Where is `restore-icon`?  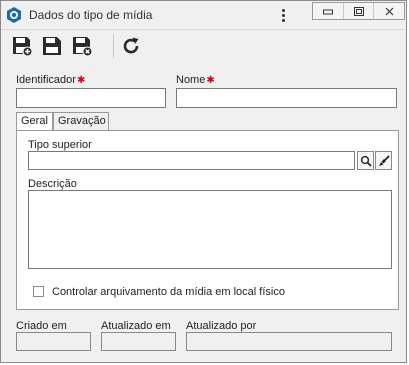 restore-icon is located at coordinates (359, 11).